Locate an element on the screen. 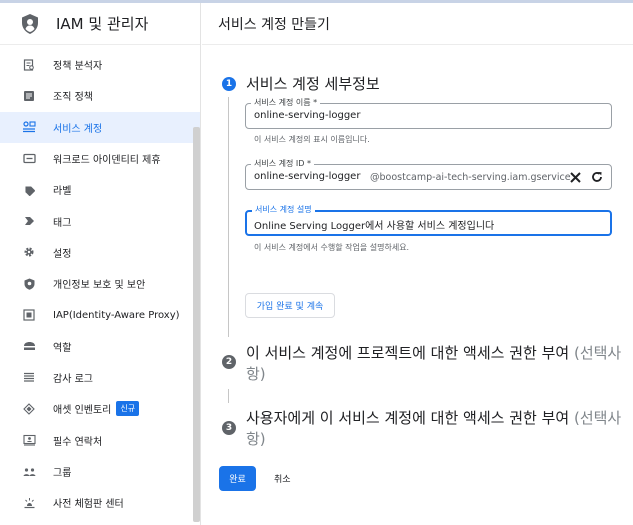 This screenshot has width=633, height=525. id-field-value: online-serving-logger is located at coordinates (307, 176).